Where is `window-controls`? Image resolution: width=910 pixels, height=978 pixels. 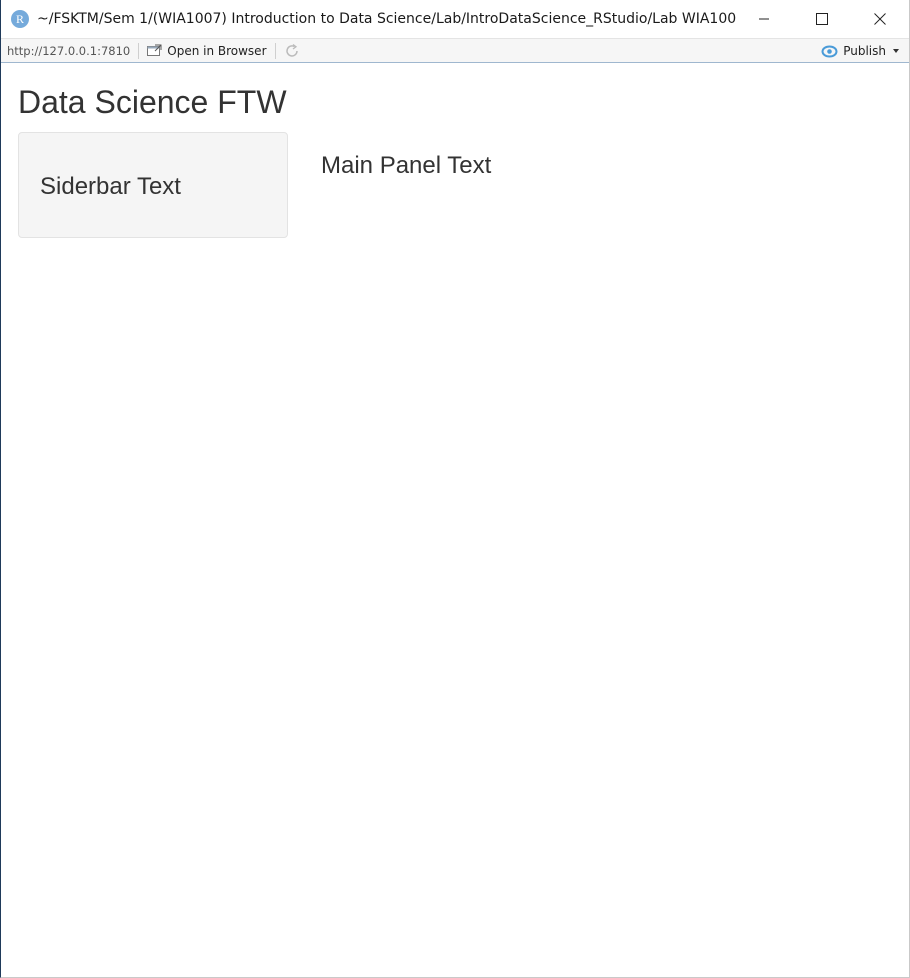
window-controls is located at coordinates (822, 19).